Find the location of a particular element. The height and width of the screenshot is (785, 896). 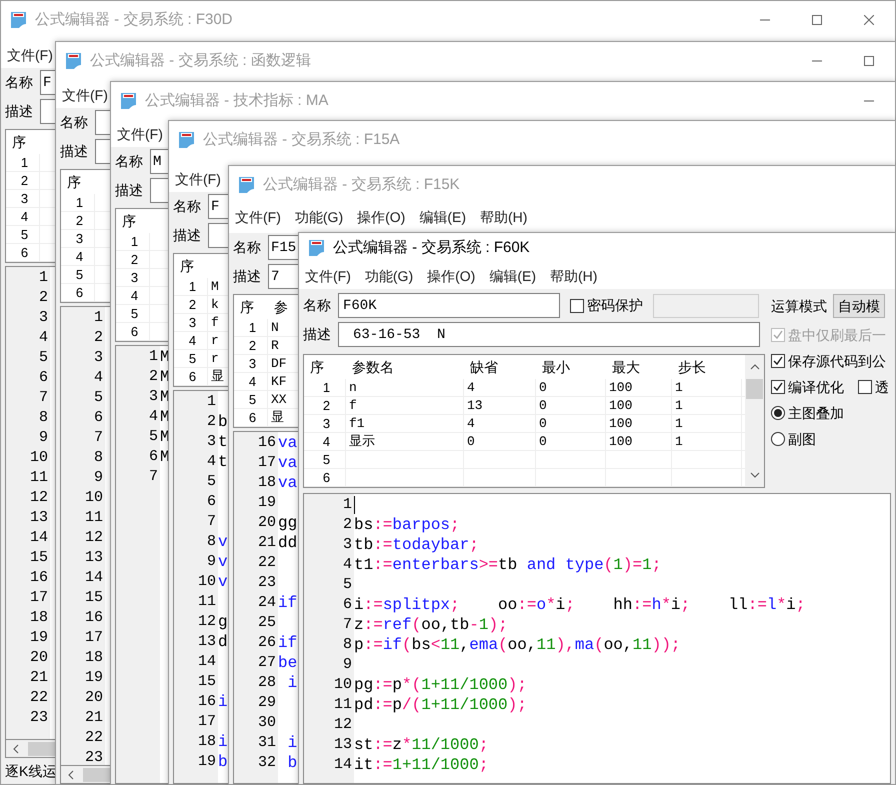

description-field: 7 is located at coordinates (283, 276).